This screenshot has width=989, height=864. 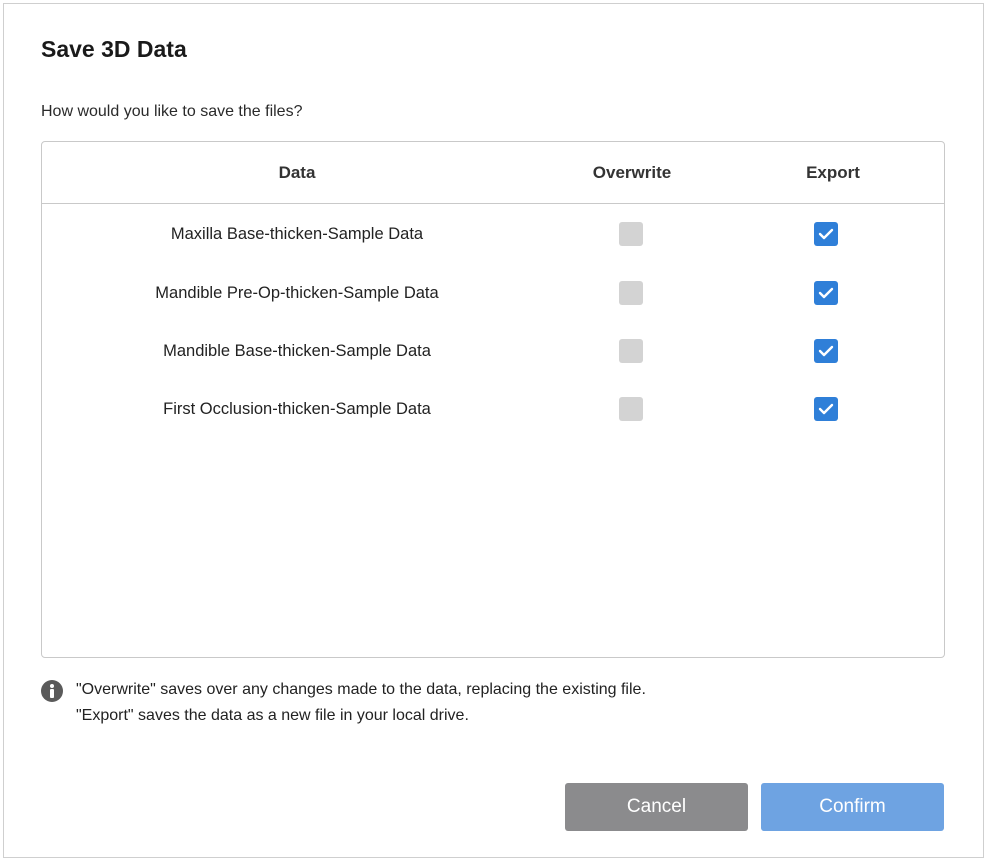 I want to click on row-label: Maxilla Base-thicken-Sample Data, so click(x=297, y=234).